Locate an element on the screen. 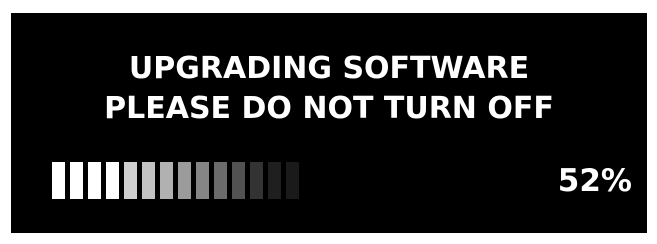 The image size is (657, 244). upgrade-title: UPGRADING SOFTWARE is located at coordinates (329, 68).